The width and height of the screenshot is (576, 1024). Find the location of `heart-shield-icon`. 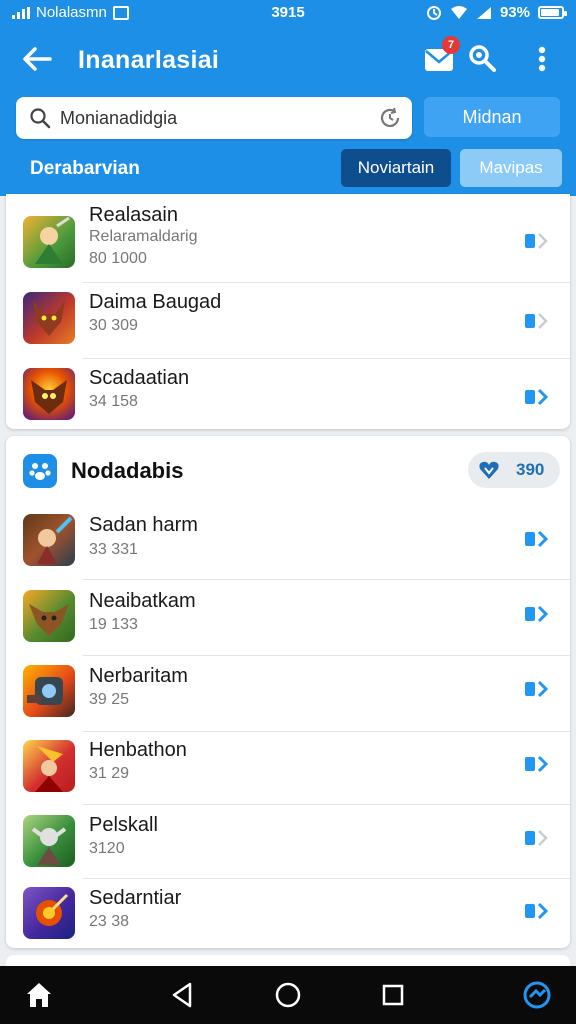

heart-shield-icon is located at coordinates (489, 470).